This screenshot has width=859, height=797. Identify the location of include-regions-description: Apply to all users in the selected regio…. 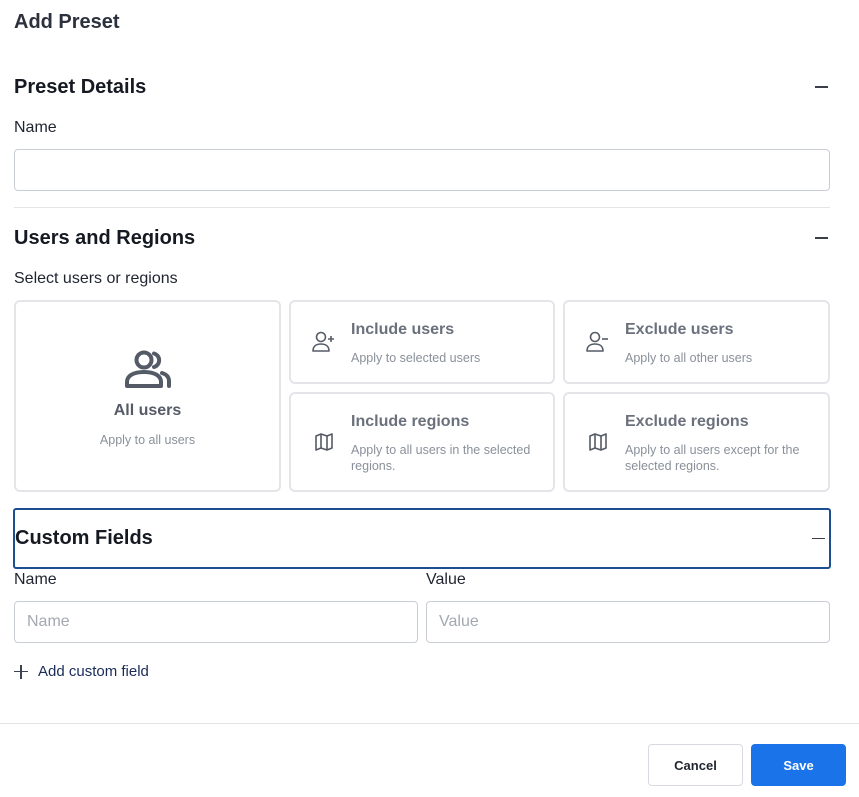
(441, 458).